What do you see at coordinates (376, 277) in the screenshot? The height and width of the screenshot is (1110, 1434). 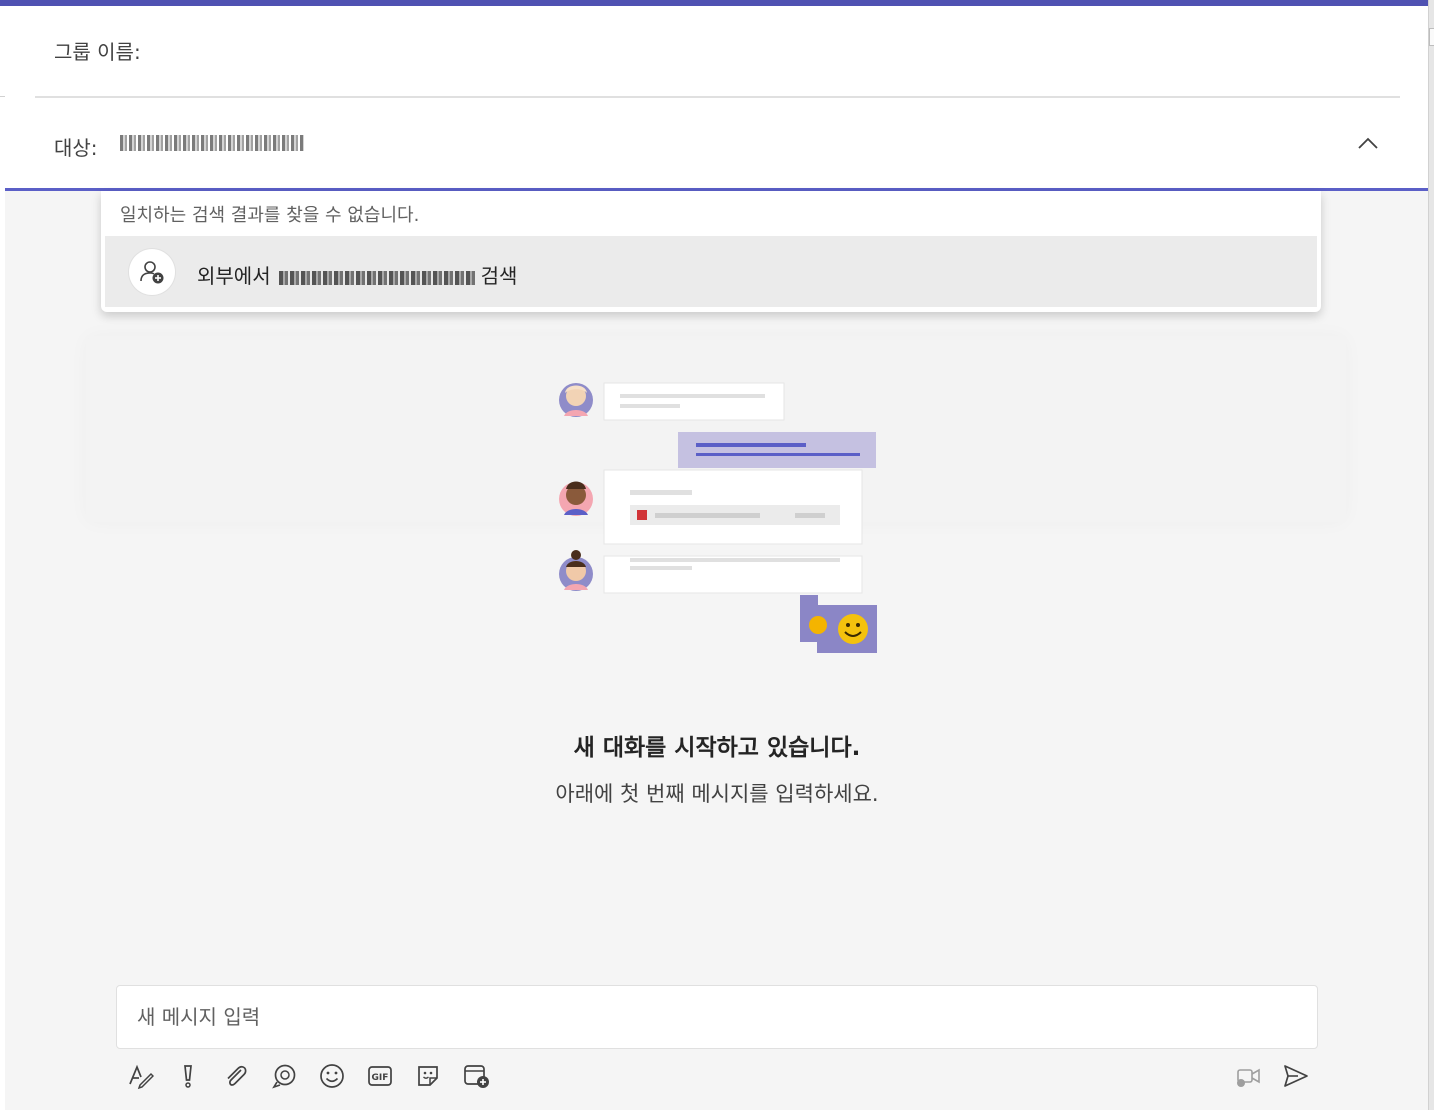 I see `search-query-redacted` at bounding box center [376, 277].